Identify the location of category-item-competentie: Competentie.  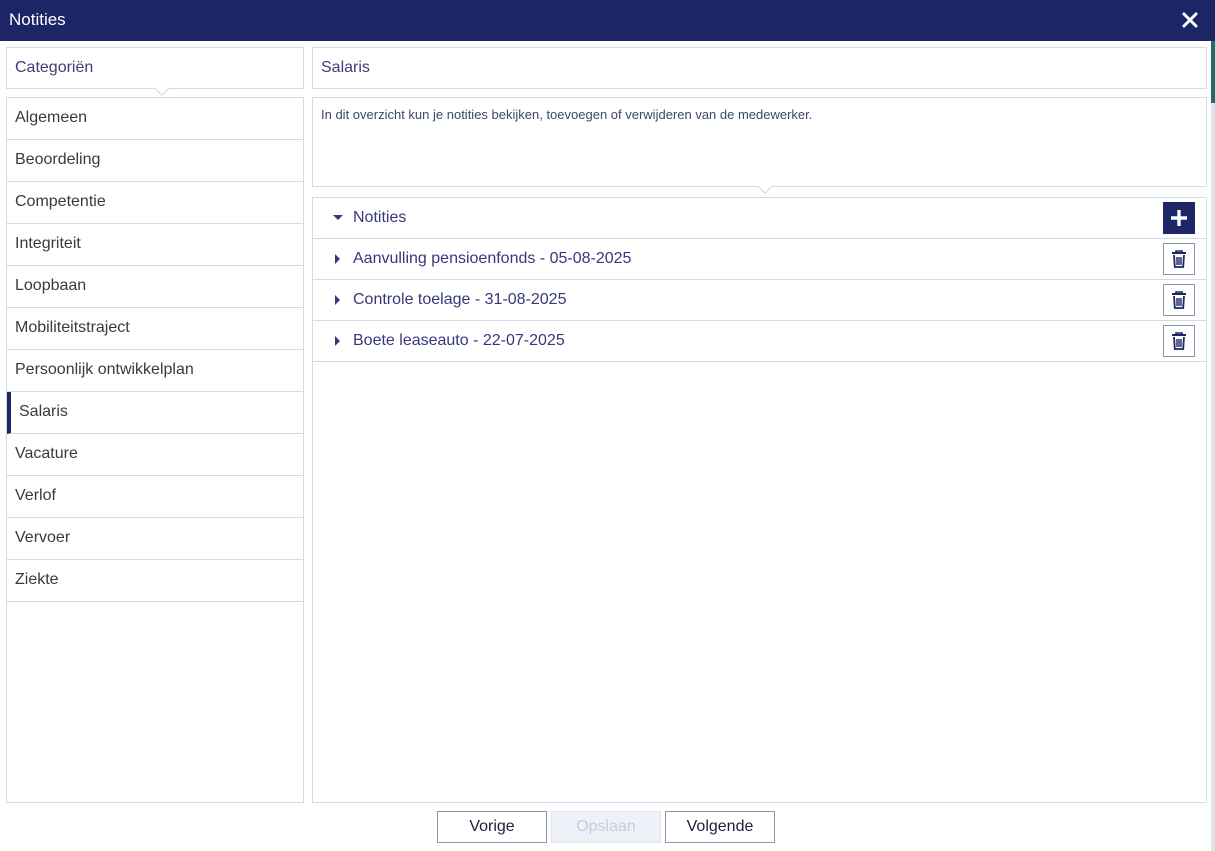
(155, 203).